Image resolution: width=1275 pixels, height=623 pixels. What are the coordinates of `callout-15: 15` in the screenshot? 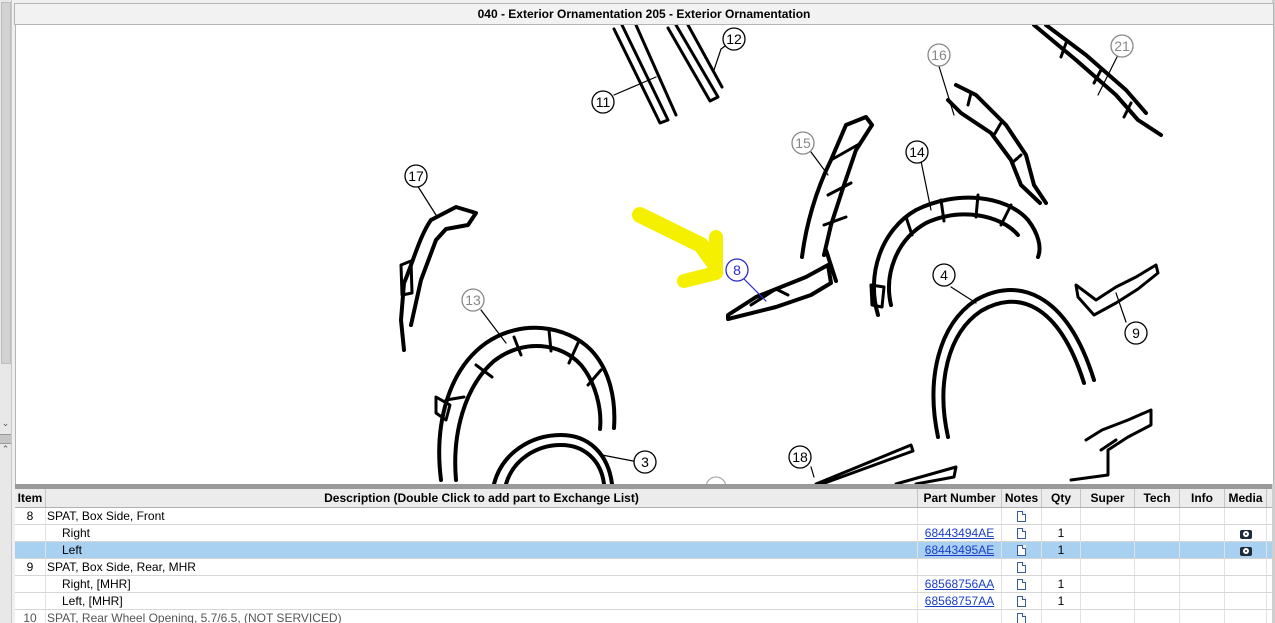 It's located at (803, 143).